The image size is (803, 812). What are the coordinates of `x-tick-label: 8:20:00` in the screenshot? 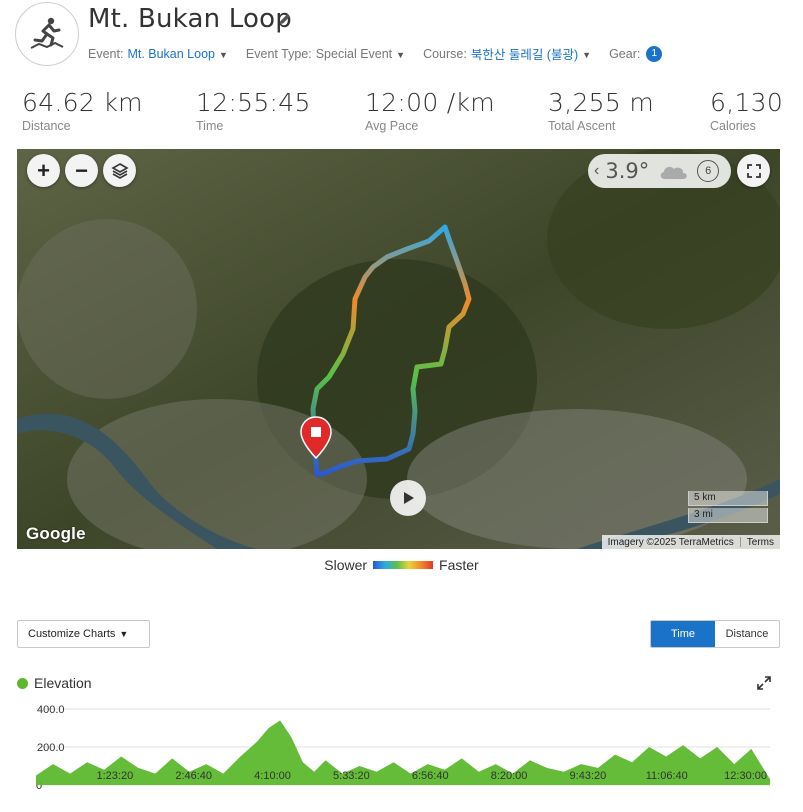 It's located at (509, 776).